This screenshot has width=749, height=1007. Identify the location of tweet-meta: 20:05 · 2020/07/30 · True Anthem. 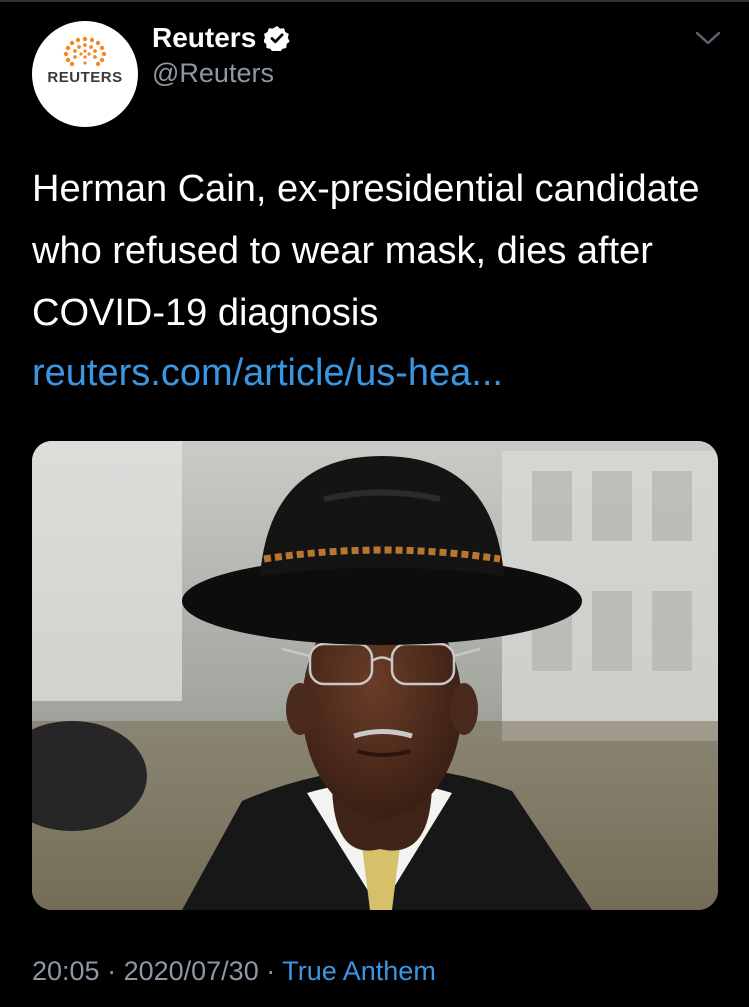
(234, 971).